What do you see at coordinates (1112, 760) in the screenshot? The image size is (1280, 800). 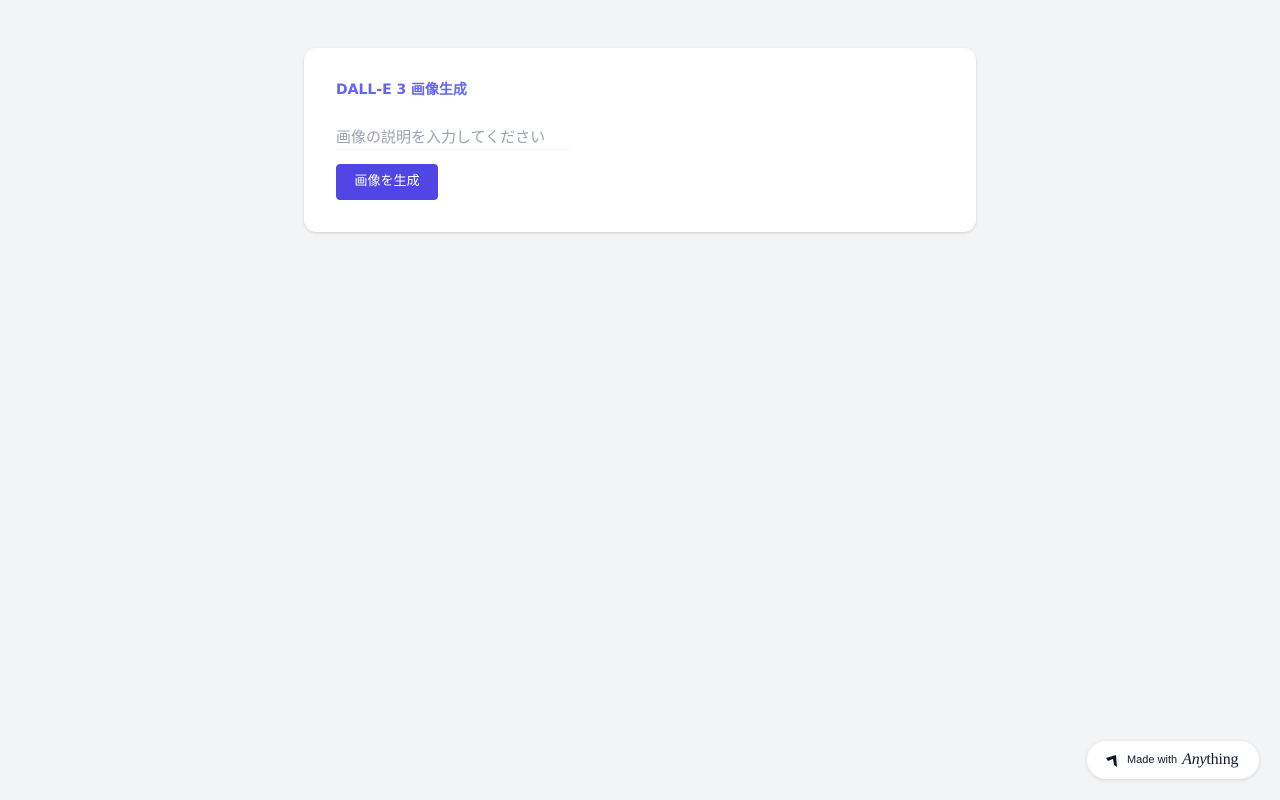 I see `anything-logo-icon` at bounding box center [1112, 760].